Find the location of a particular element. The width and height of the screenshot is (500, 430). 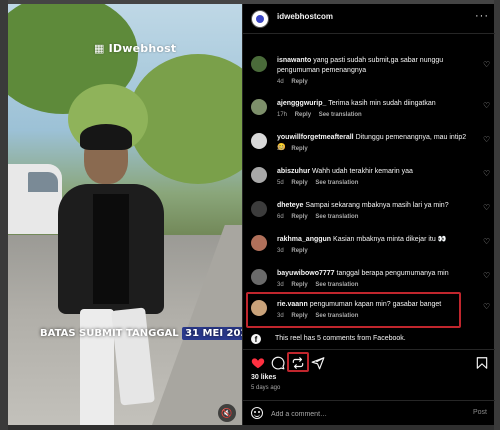

commenter-username: bayuwibowo7777 is located at coordinates (306, 273).